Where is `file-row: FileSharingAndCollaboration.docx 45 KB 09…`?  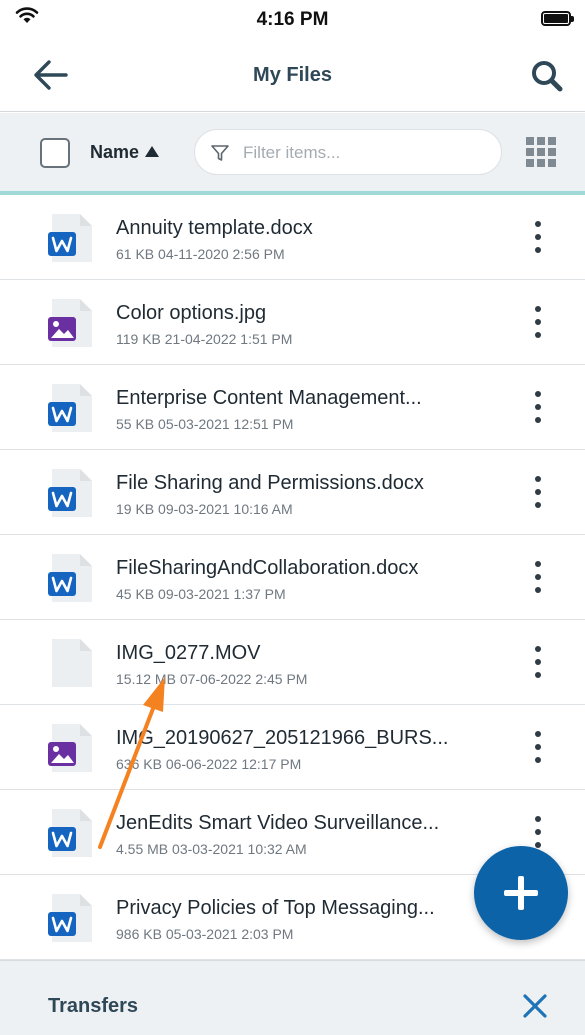 file-row: FileSharingAndCollaboration.docx 45 KB 09… is located at coordinates (292, 577).